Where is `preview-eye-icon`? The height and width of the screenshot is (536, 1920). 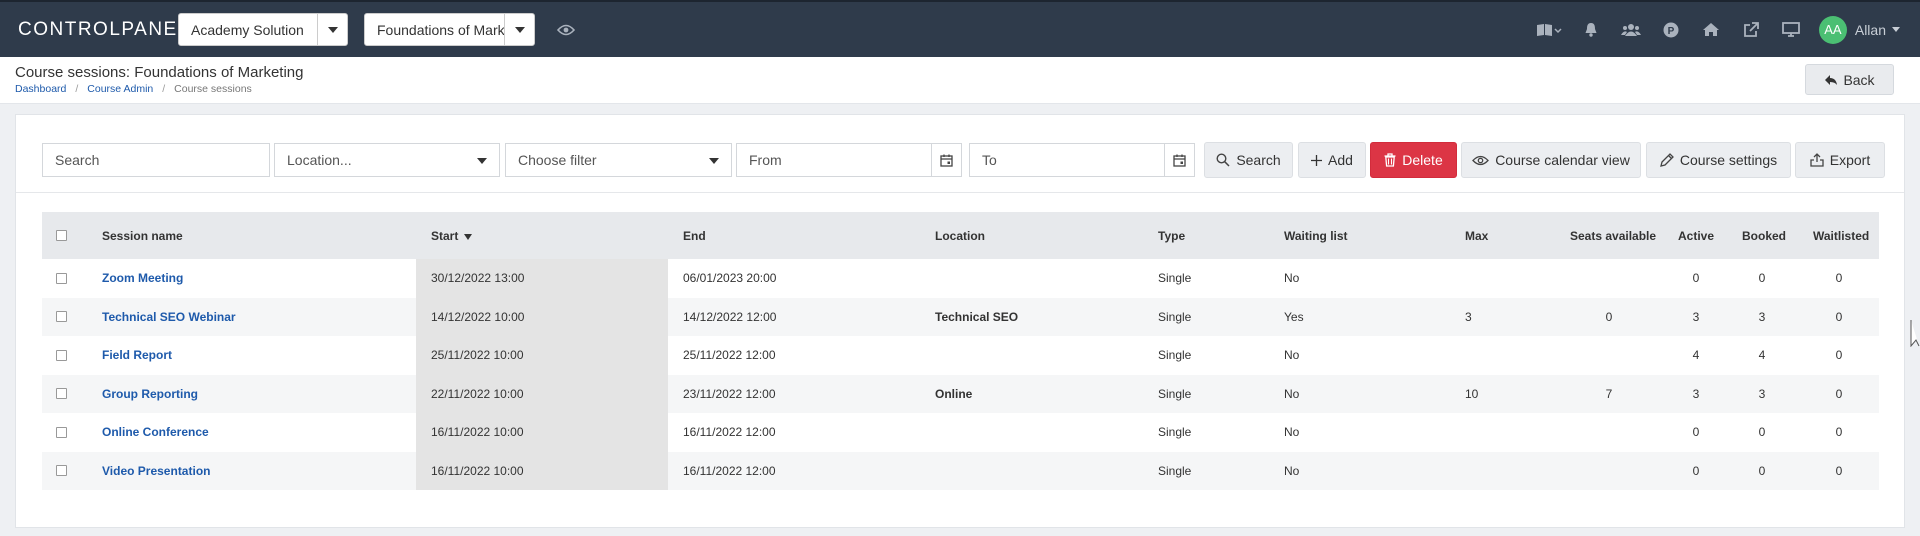
preview-eye-icon is located at coordinates (566, 30).